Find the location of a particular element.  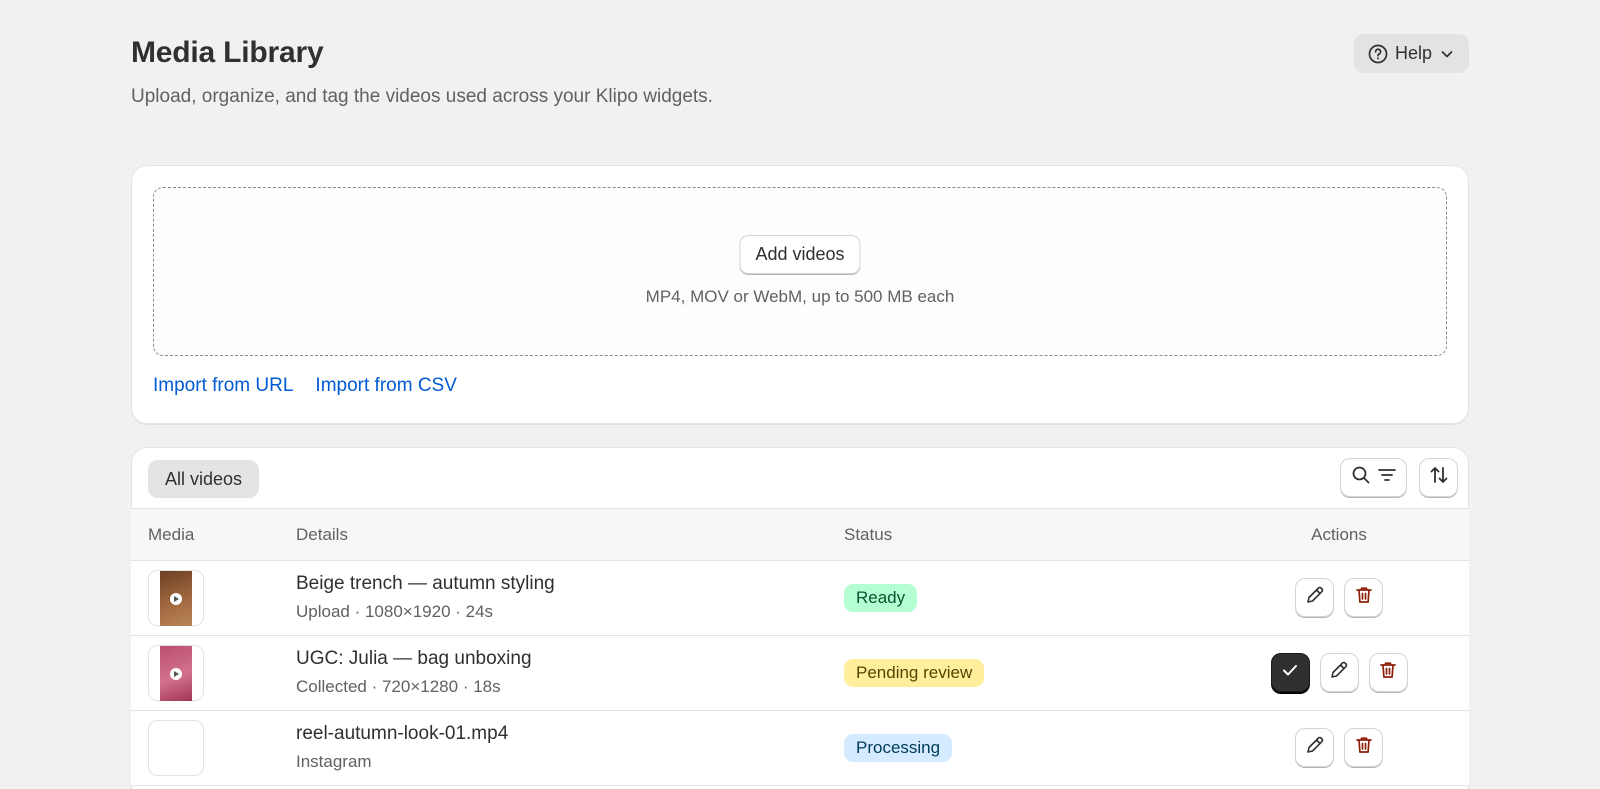

search-filter-button is located at coordinates (1373, 477).